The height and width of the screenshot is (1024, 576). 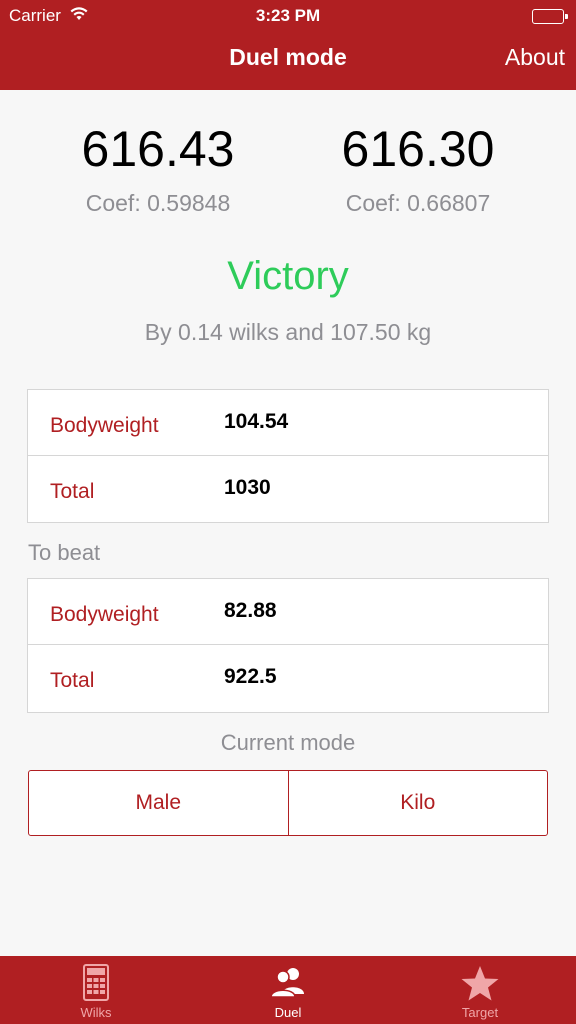 I want to click on tab-target: Target, so click(x=480, y=990).